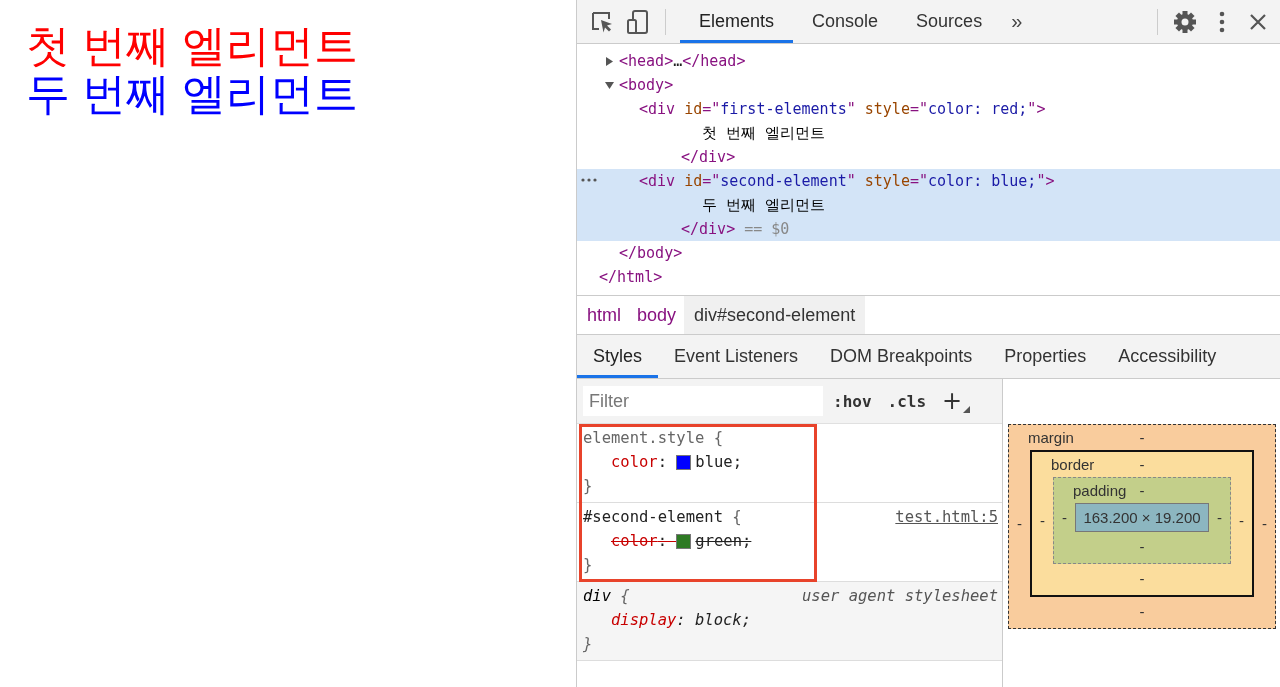 The height and width of the screenshot is (687, 1280). Describe the element at coordinates (1100, 490) in the screenshot. I see `box-label: padding` at that location.